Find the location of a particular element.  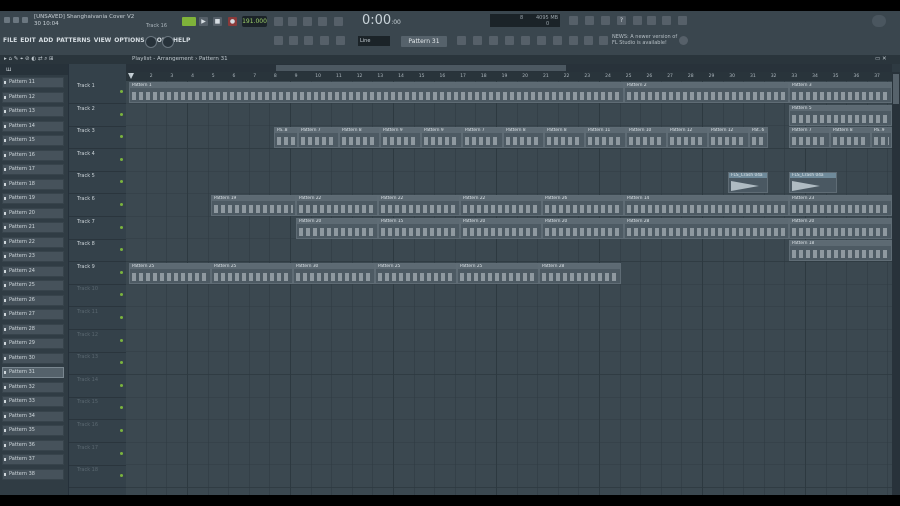

news-icon is located at coordinates (683, 40).